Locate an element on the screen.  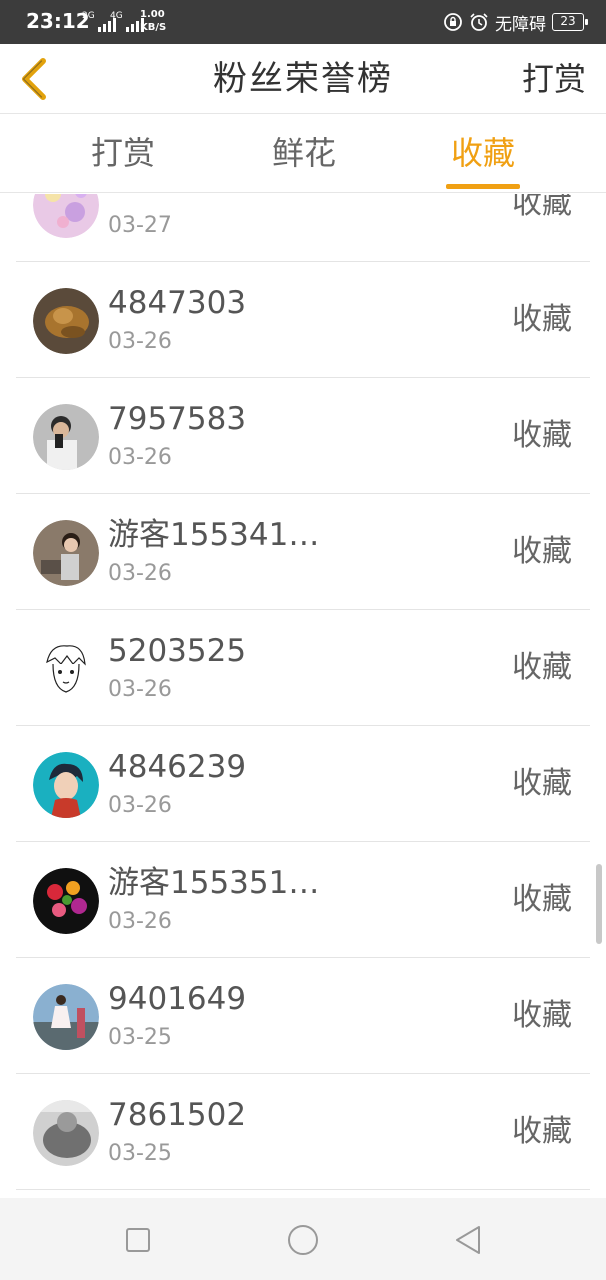
user-name: 5203525 is located at coordinates (177, 651).